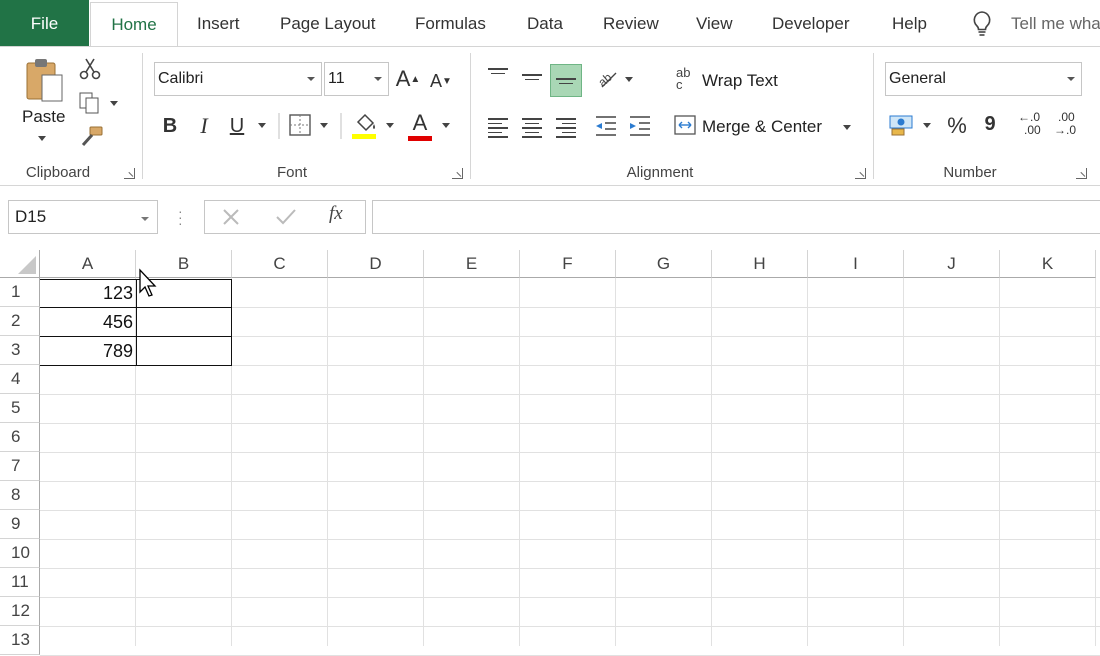  Describe the element at coordinates (736, 217) in the screenshot. I see `formula-input` at that location.